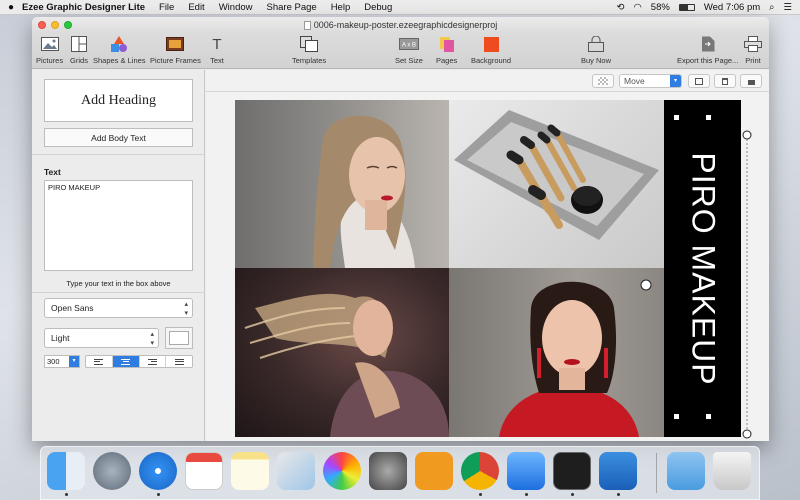 This screenshot has height=500, width=800. Describe the element at coordinates (118, 225) in the screenshot. I see `text-input: PIRO MAKEUP` at that location.